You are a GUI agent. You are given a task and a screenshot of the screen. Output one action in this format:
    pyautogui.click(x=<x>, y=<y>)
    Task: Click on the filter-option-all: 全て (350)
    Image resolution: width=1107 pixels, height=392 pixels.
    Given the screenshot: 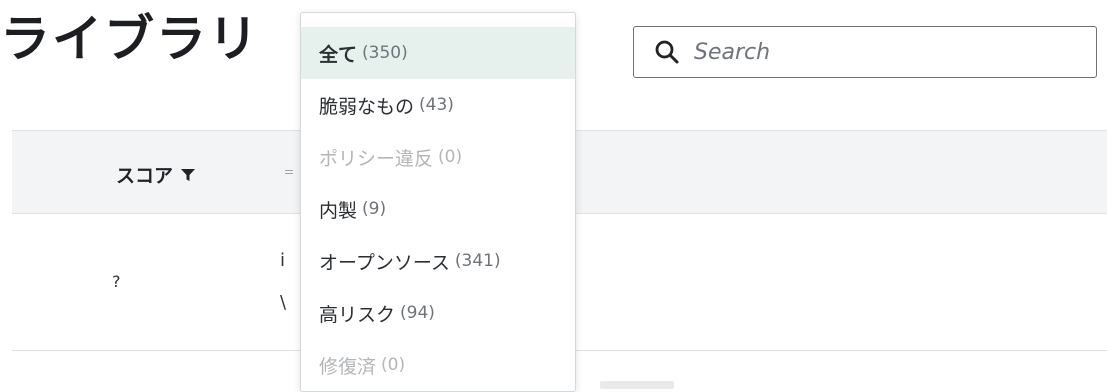 What is the action you would take?
    pyautogui.click(x=438, y=53)
    